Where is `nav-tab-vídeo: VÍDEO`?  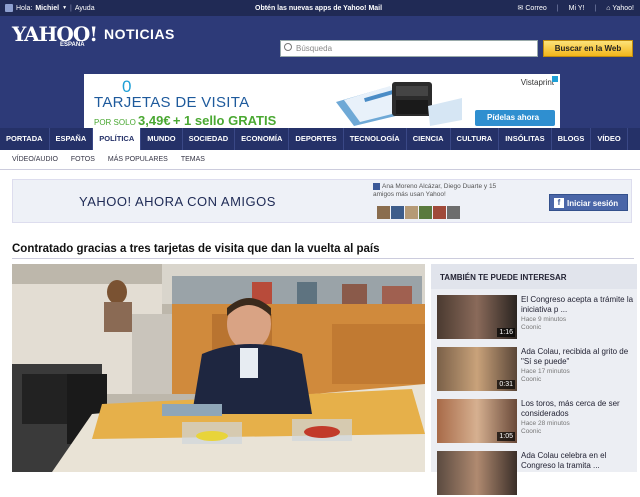 nav-tab-vídeo: VÍDEO is located at coordinates (609, 139).